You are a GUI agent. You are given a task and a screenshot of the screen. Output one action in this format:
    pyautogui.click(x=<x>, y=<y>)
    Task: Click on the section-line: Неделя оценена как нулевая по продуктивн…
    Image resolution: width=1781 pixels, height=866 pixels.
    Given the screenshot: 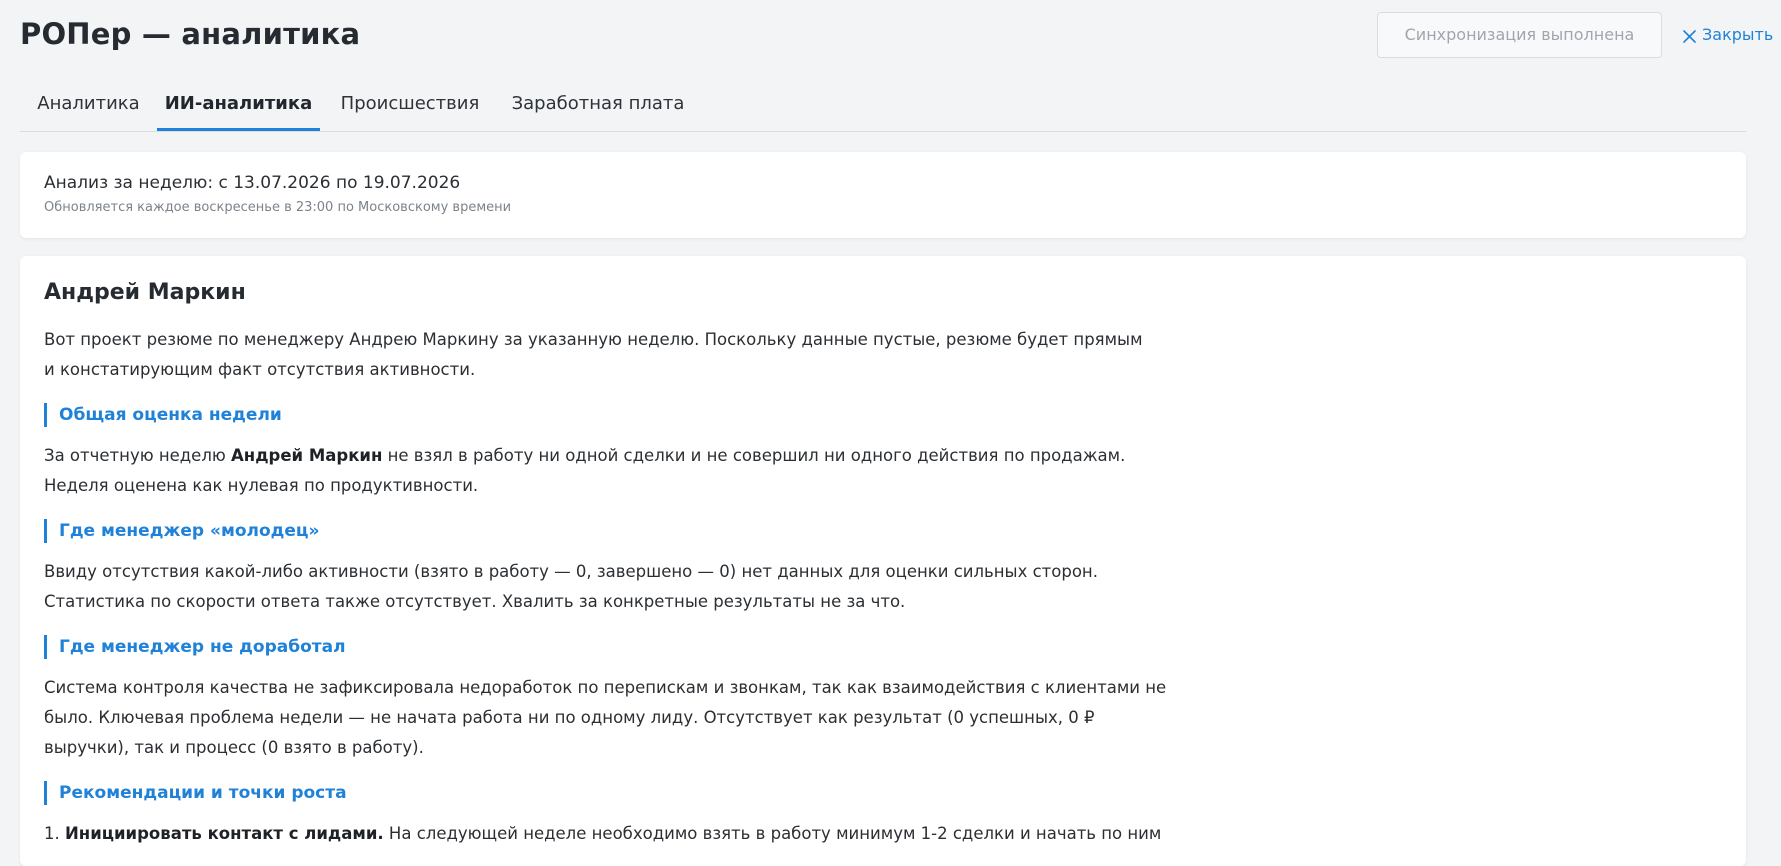 What is the action you would take?
    pyautogui.click(x=261, y=485)
    